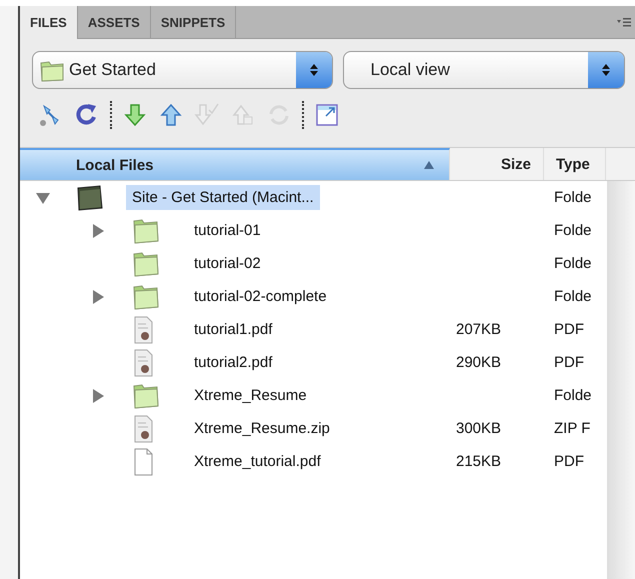  What do you see at coordinates (572, 428) in the screenshot?
I see `file-type: ZIP F` at bounding box center [572, 428].